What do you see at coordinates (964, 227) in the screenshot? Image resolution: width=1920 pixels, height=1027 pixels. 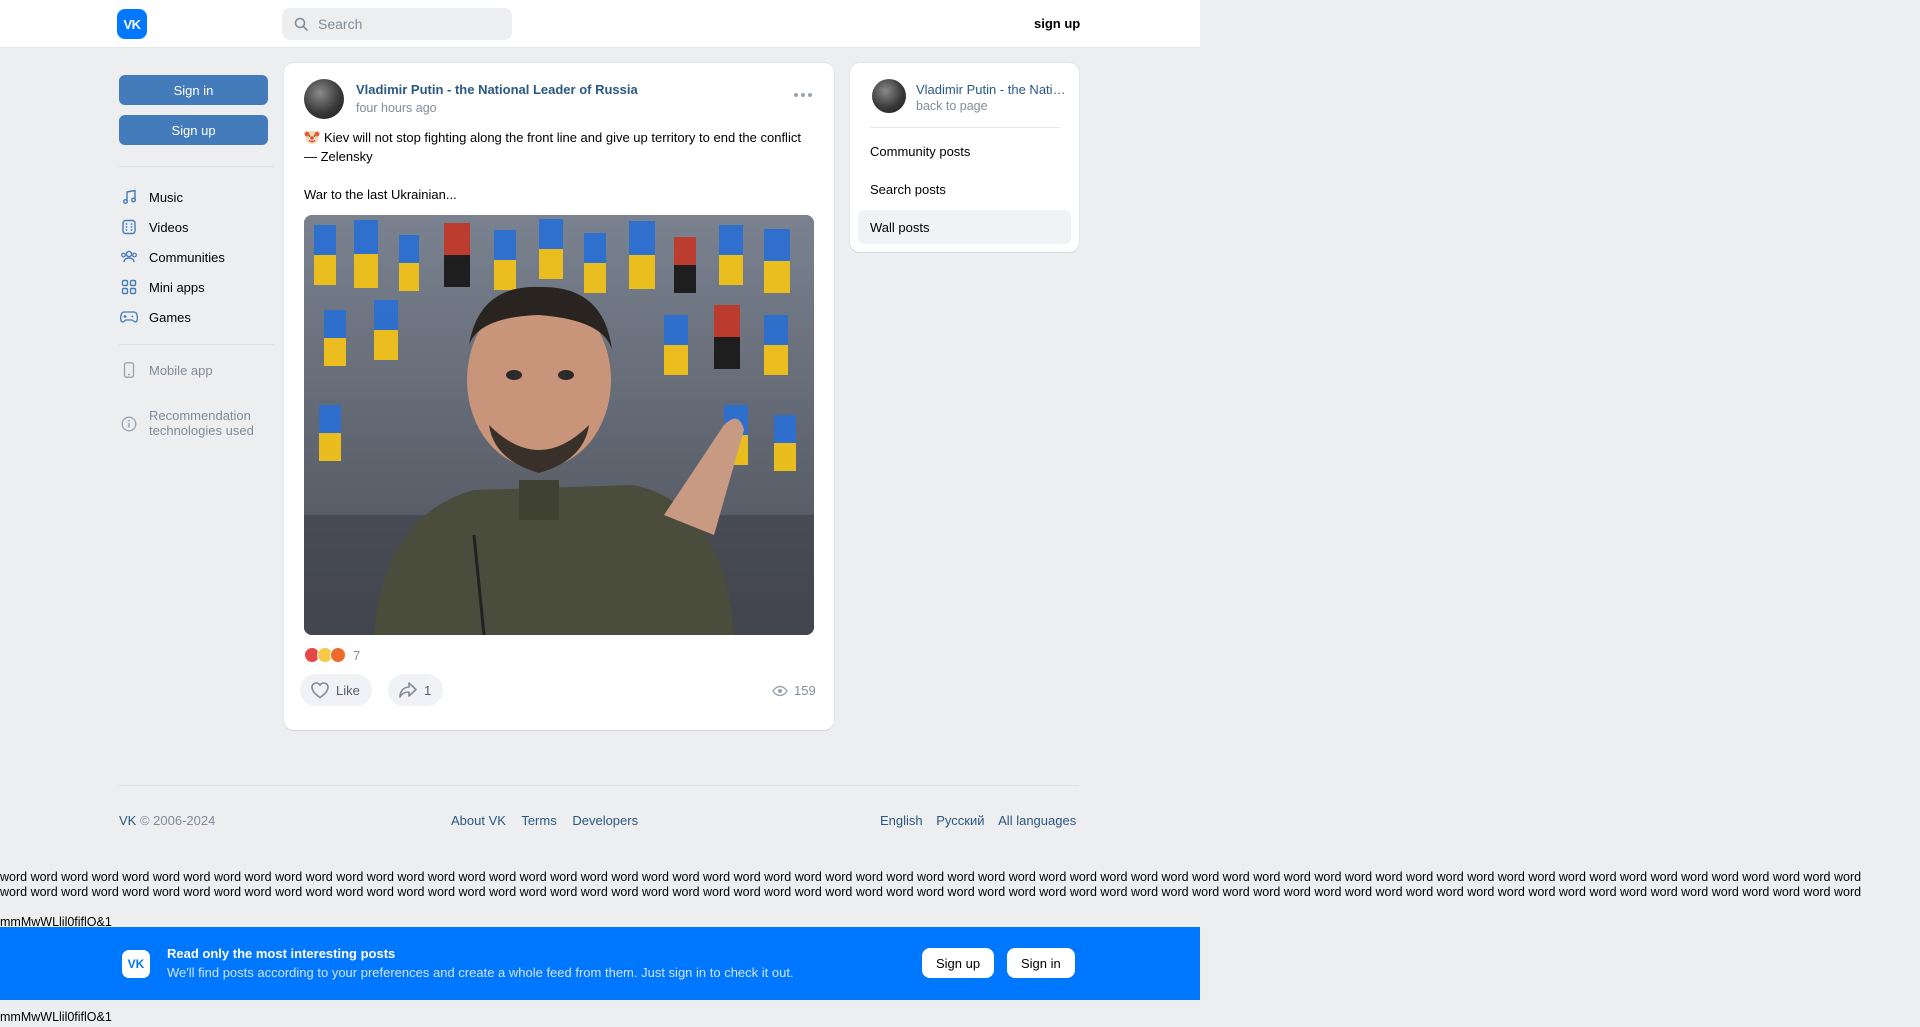 I see `nav-wall-posts: Wall posts` at bounding box center [964, 227].